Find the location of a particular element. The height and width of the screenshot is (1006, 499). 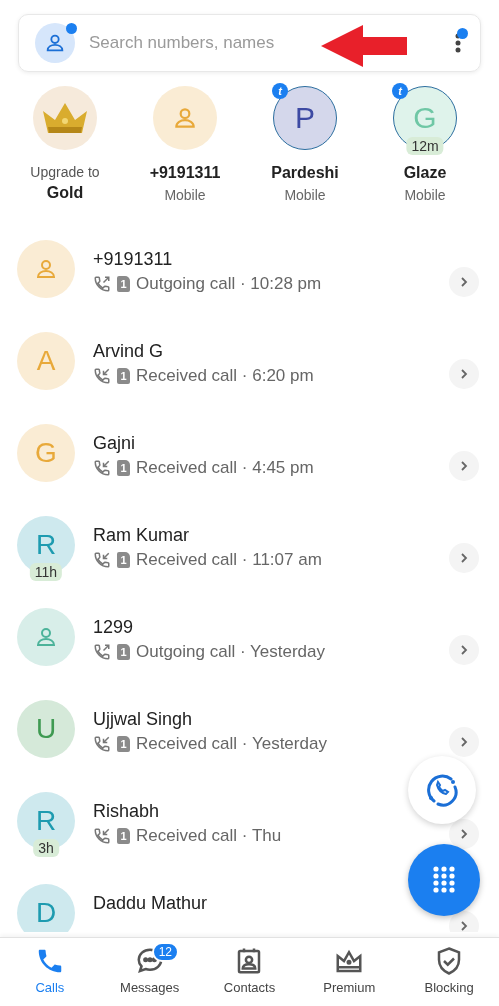

upgrade-label: Upgrade to is located at coordinates (65, 172).